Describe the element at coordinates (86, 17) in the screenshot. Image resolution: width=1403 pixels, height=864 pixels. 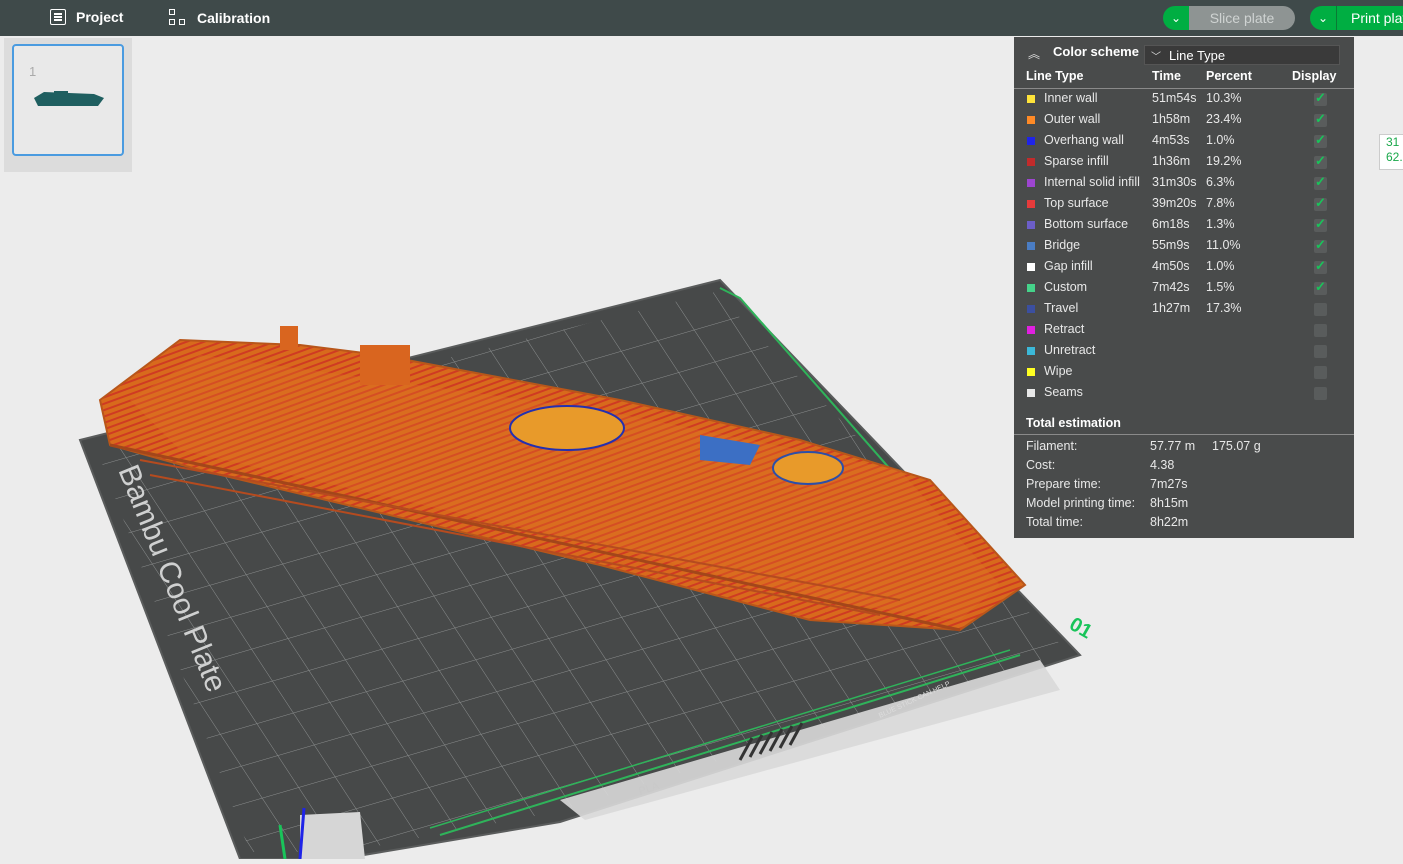
I see `tab-project: Project` at that location.